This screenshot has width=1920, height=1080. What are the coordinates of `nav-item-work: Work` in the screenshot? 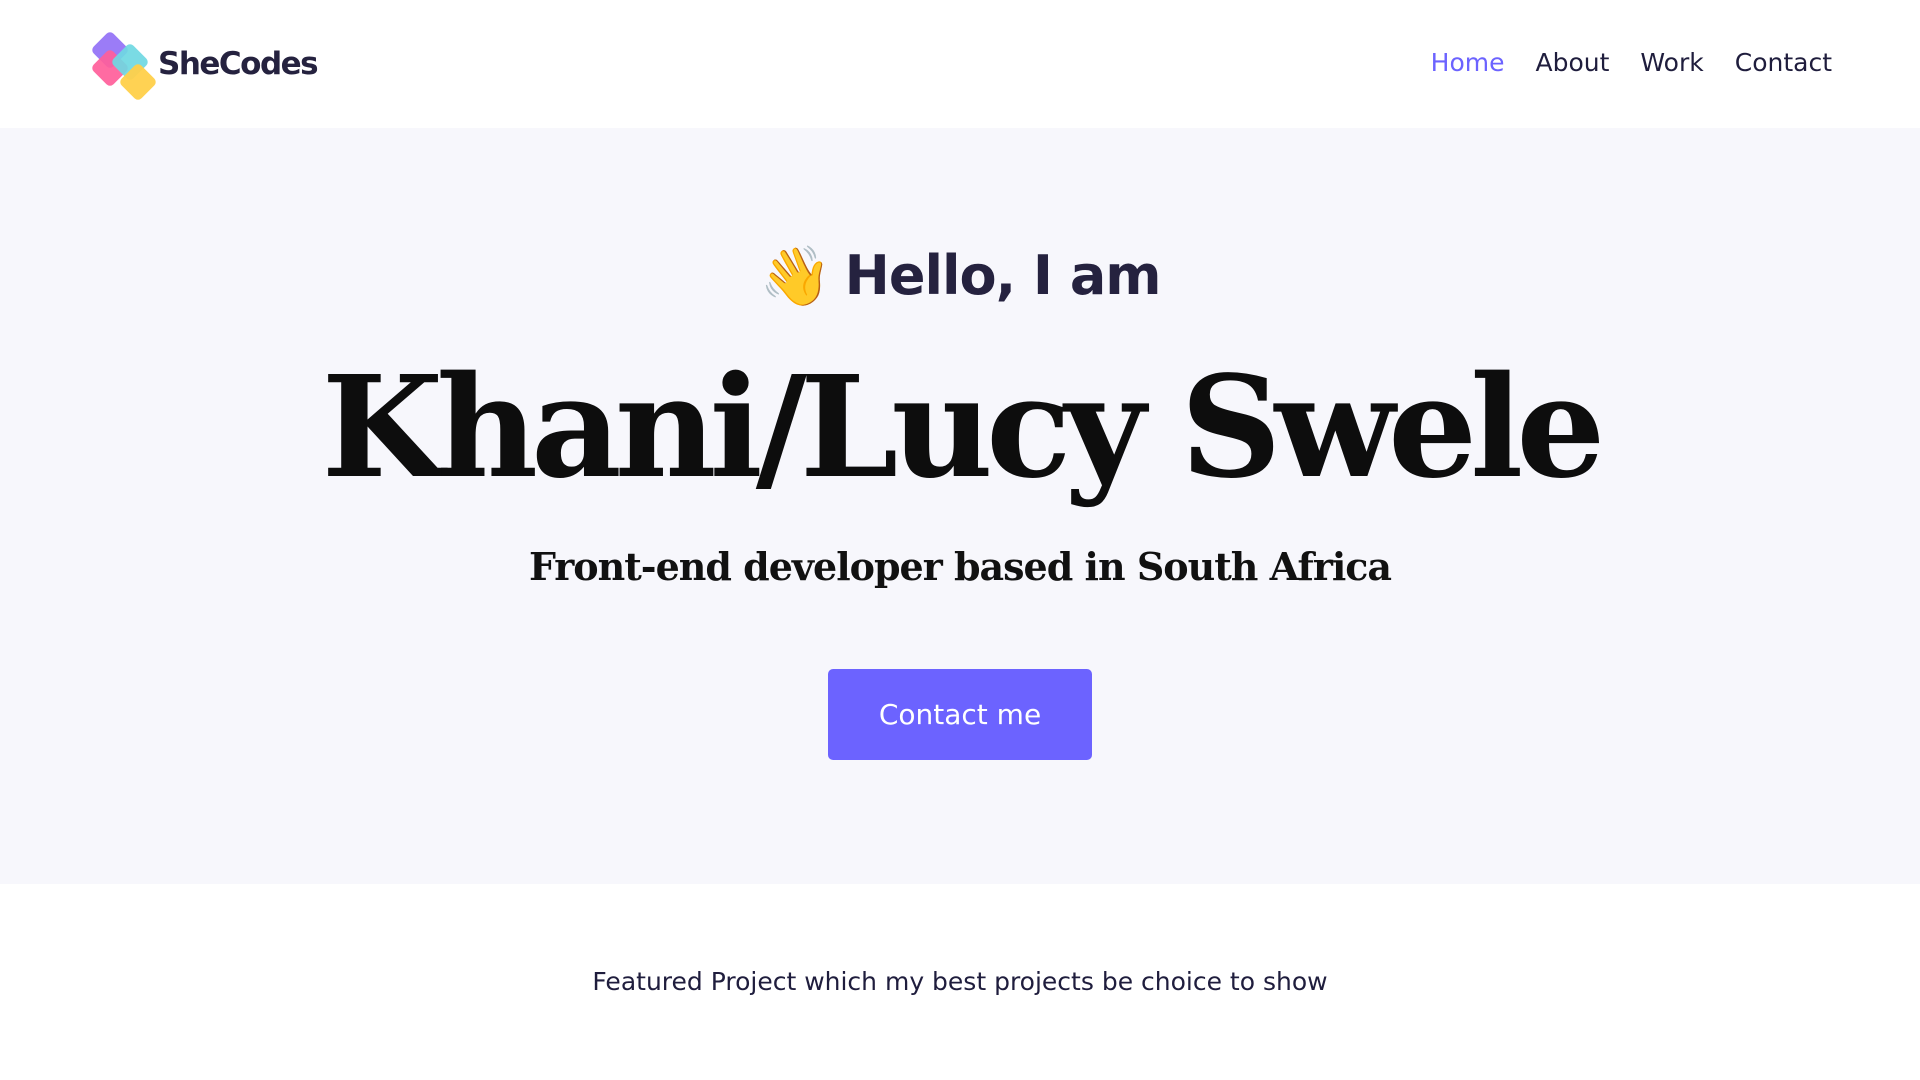 It's located at (1671, 63).